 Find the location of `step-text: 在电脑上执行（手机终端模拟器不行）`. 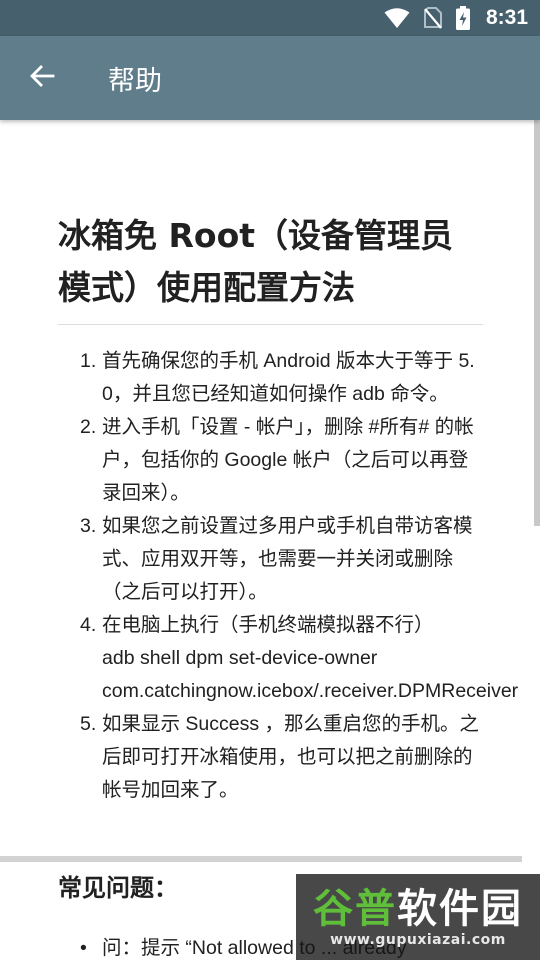

step-text: 在电脑上执行（手机终端模拟器不行） is located at coordinates (268, 625).